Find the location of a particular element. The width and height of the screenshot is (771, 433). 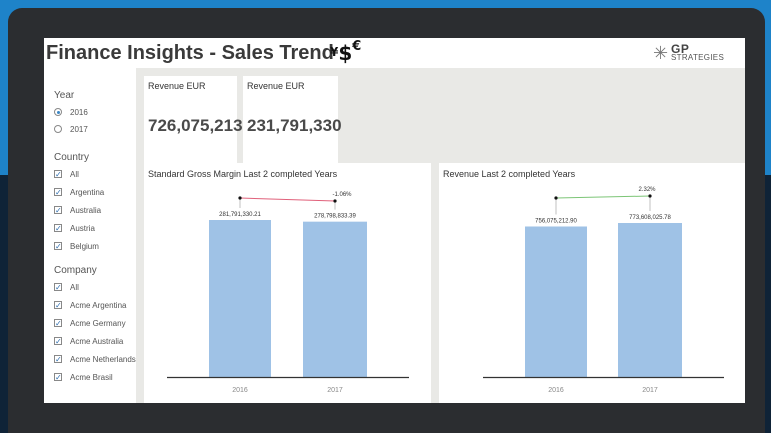

country-option-belgium: ✓ Belgium is located at coordinates (76, 246).